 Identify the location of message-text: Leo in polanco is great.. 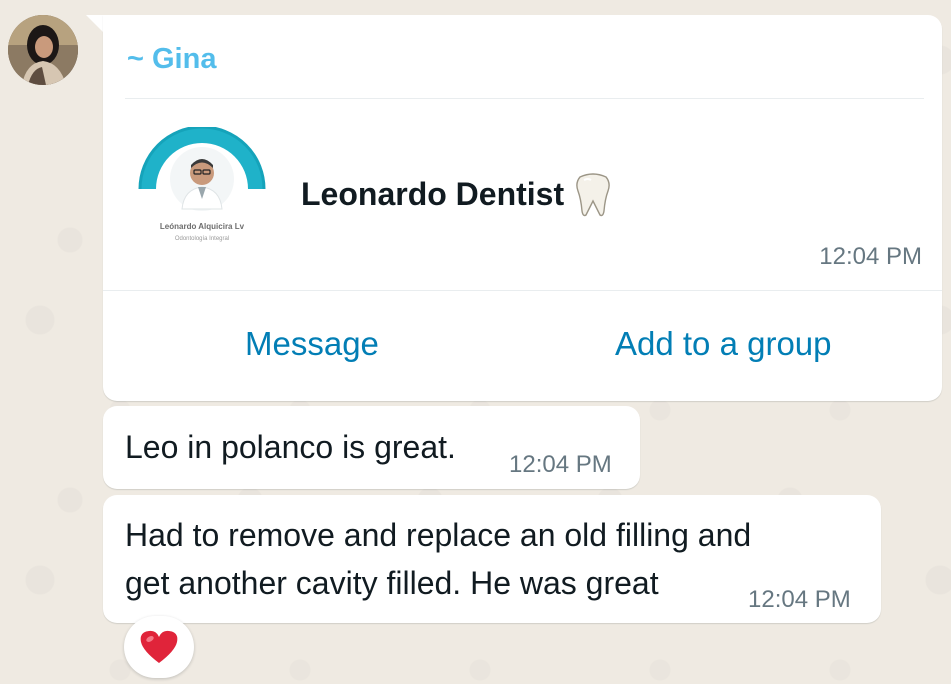
(290, 447).